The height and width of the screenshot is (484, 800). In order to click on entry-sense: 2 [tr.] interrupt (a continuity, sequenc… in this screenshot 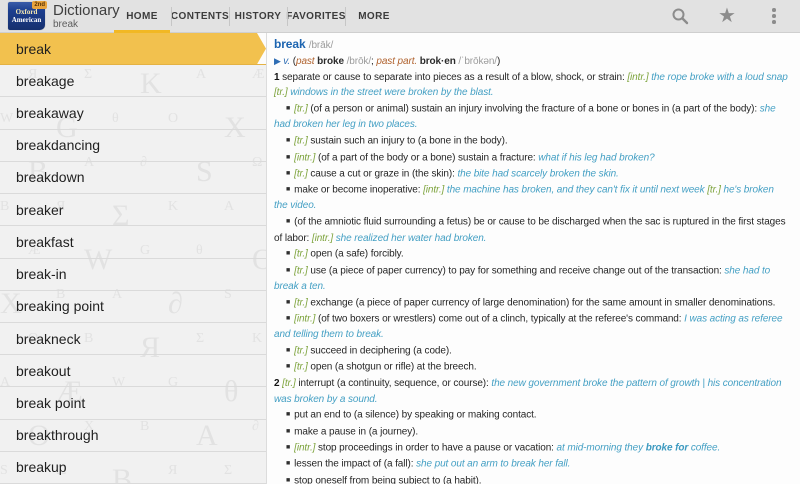, I will do `click(528, 391)`.